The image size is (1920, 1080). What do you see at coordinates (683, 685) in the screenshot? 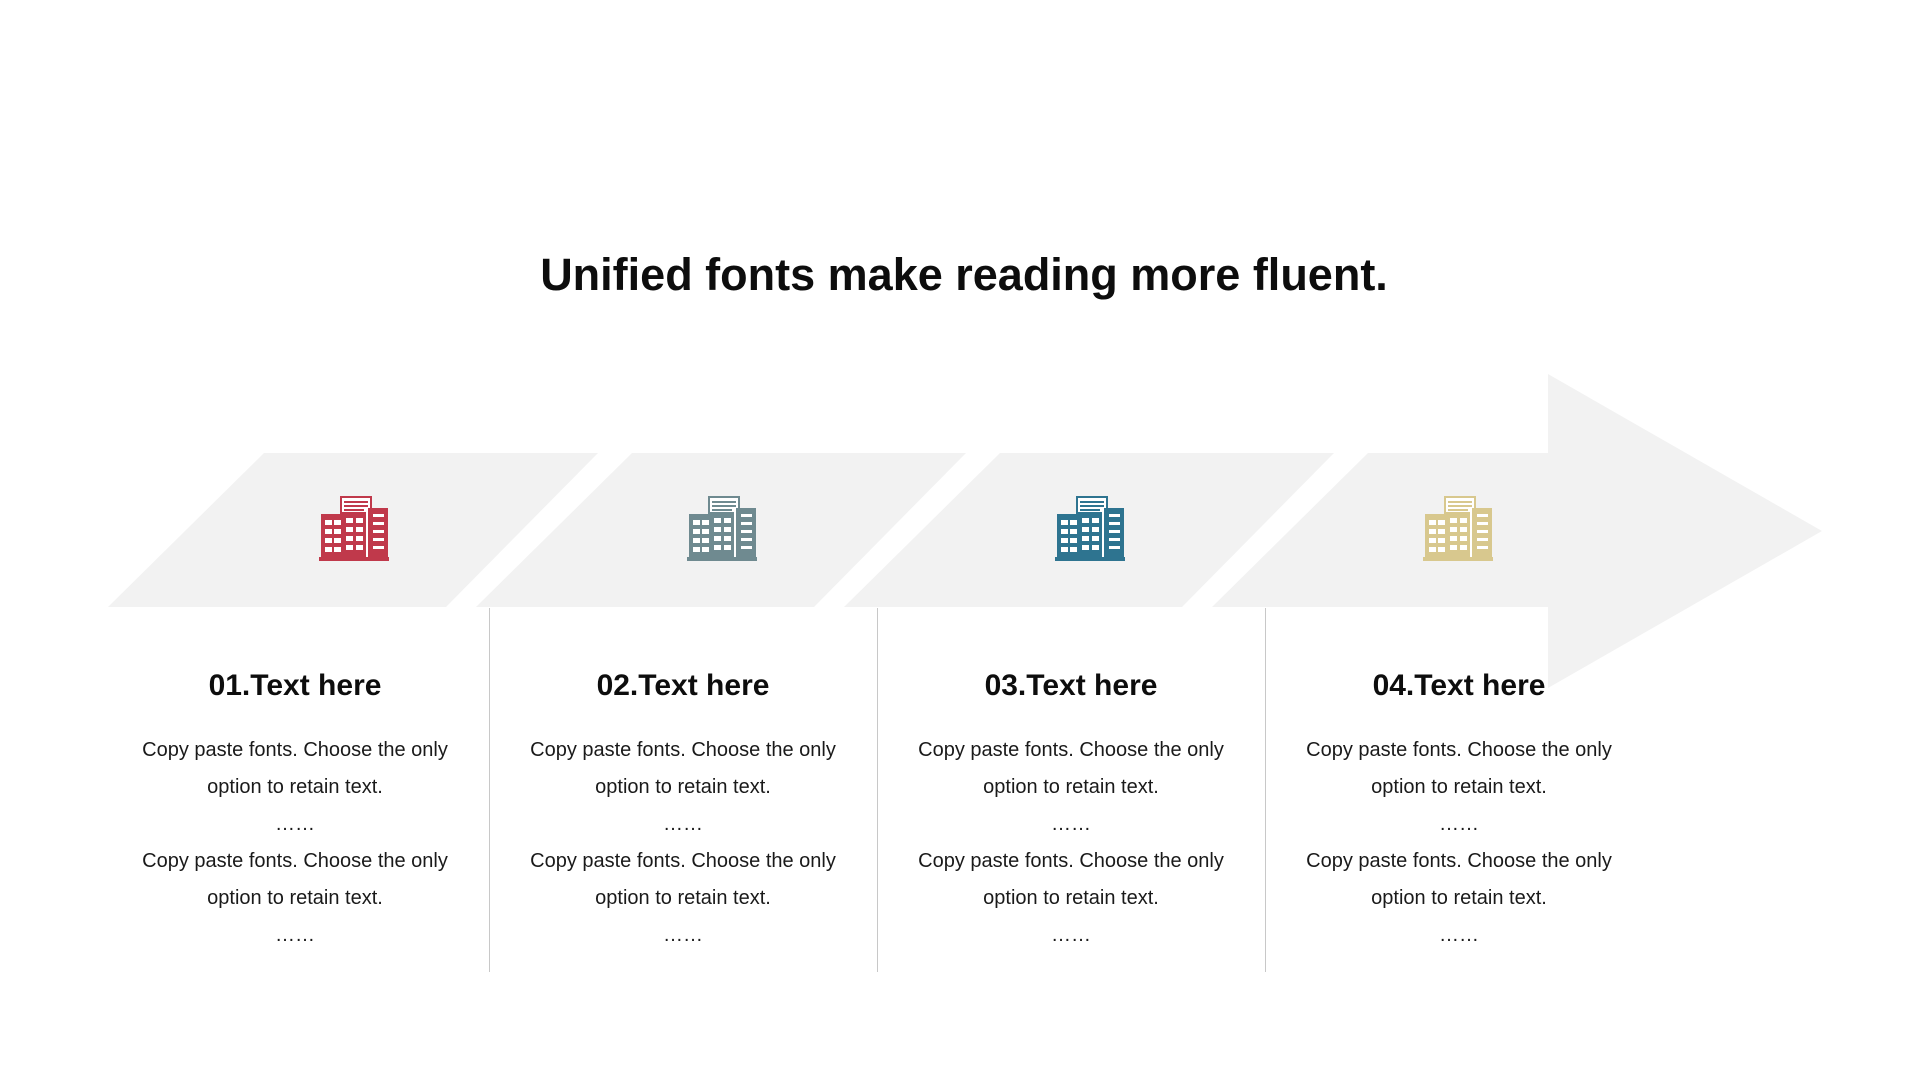
I see `step-heading: 02.Text here` at bounding box center [683, 685].